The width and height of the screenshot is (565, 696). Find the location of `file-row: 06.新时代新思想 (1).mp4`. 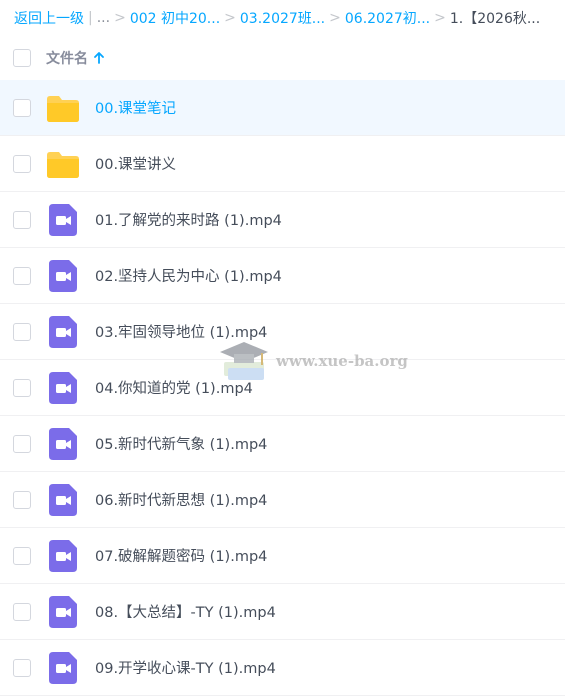

file-row: 06.新时代新思想 (1).mp4 is located at coordinates (282, 500).